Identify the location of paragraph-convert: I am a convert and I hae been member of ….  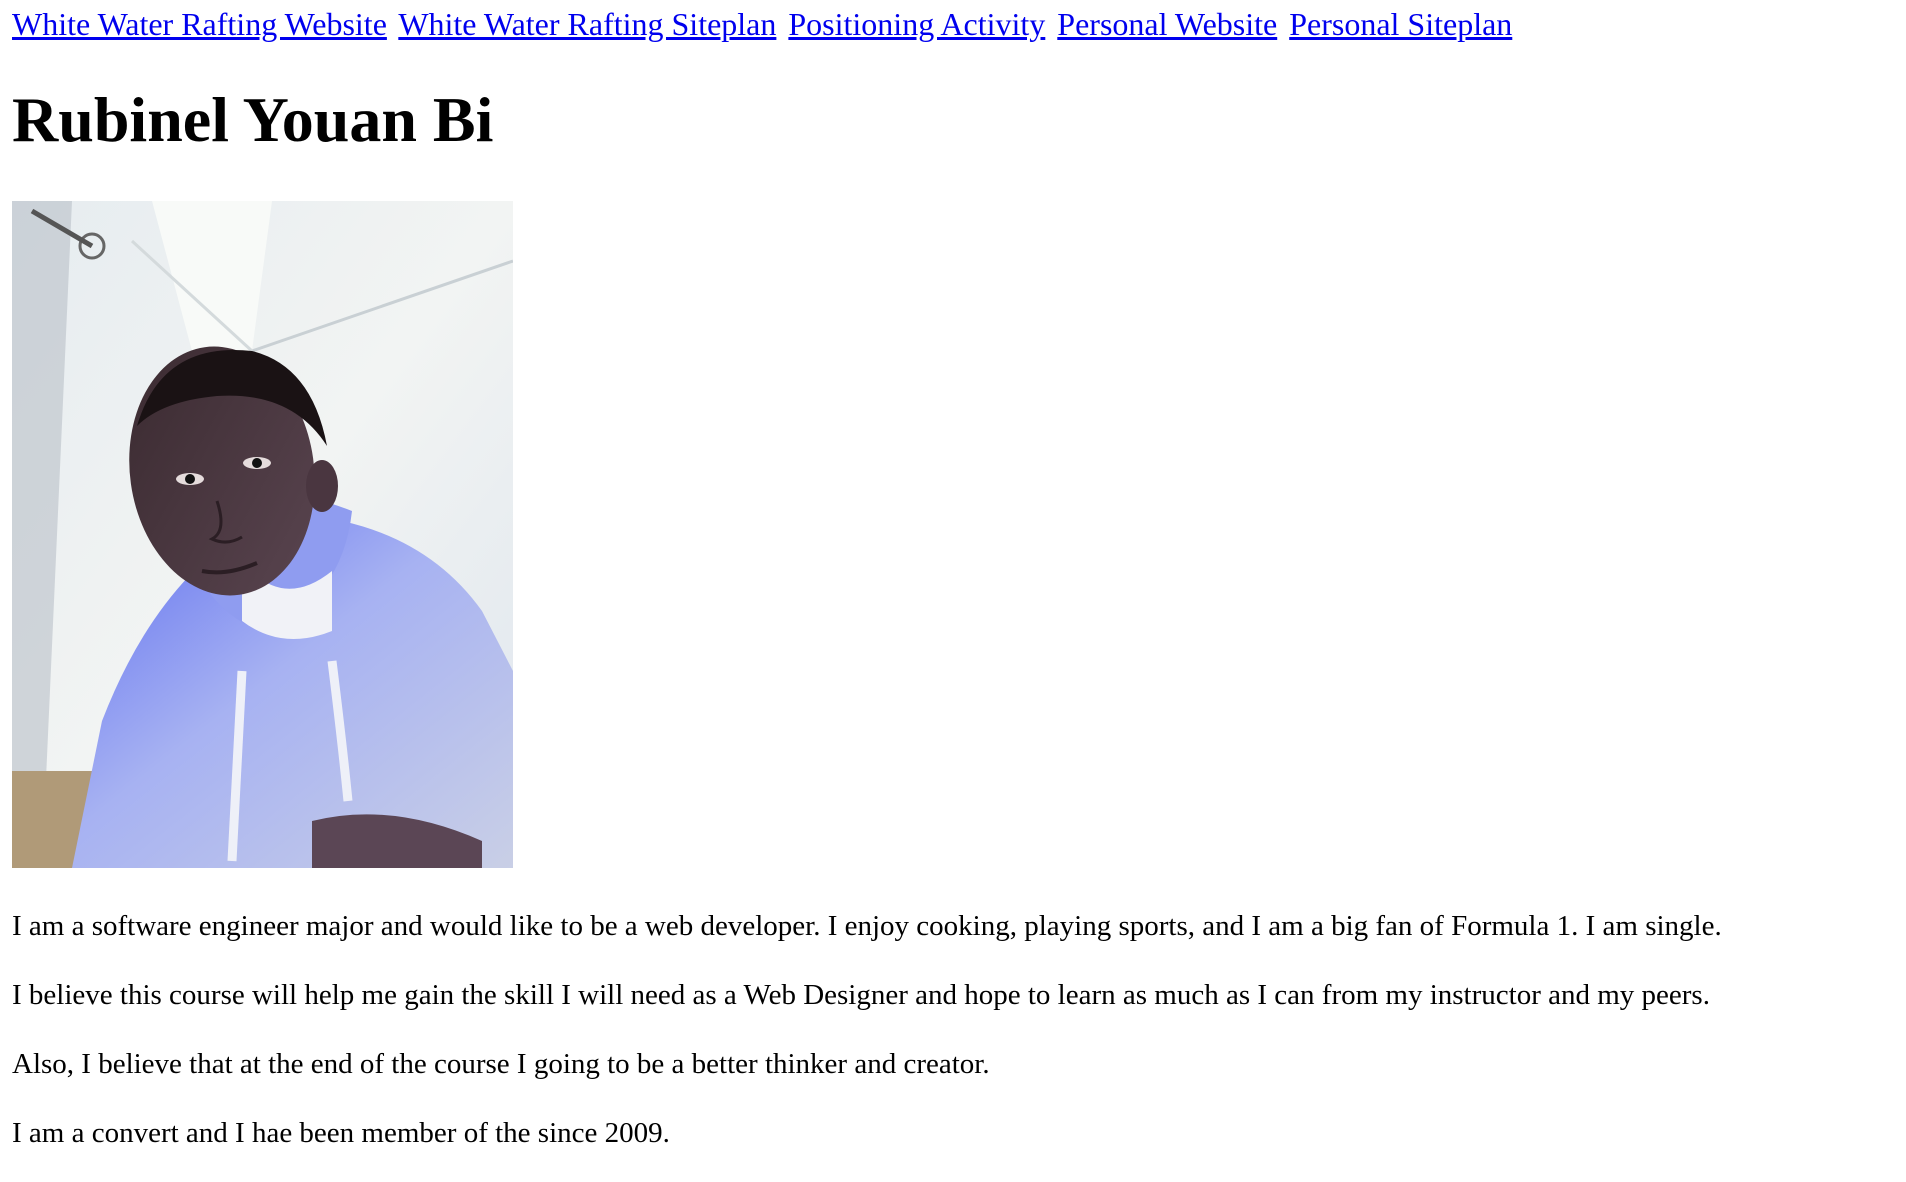
(341, 1133).